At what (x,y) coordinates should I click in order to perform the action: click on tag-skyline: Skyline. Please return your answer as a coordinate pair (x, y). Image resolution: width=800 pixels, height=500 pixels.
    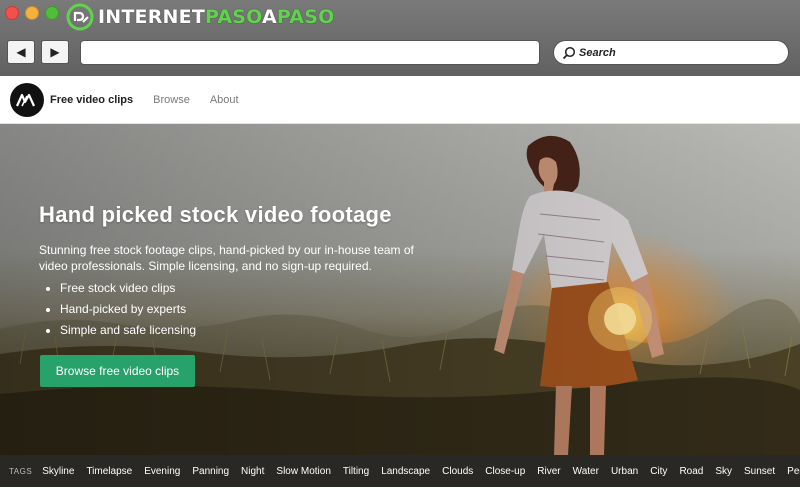
    Looking at the image, I should click on (58, 471).